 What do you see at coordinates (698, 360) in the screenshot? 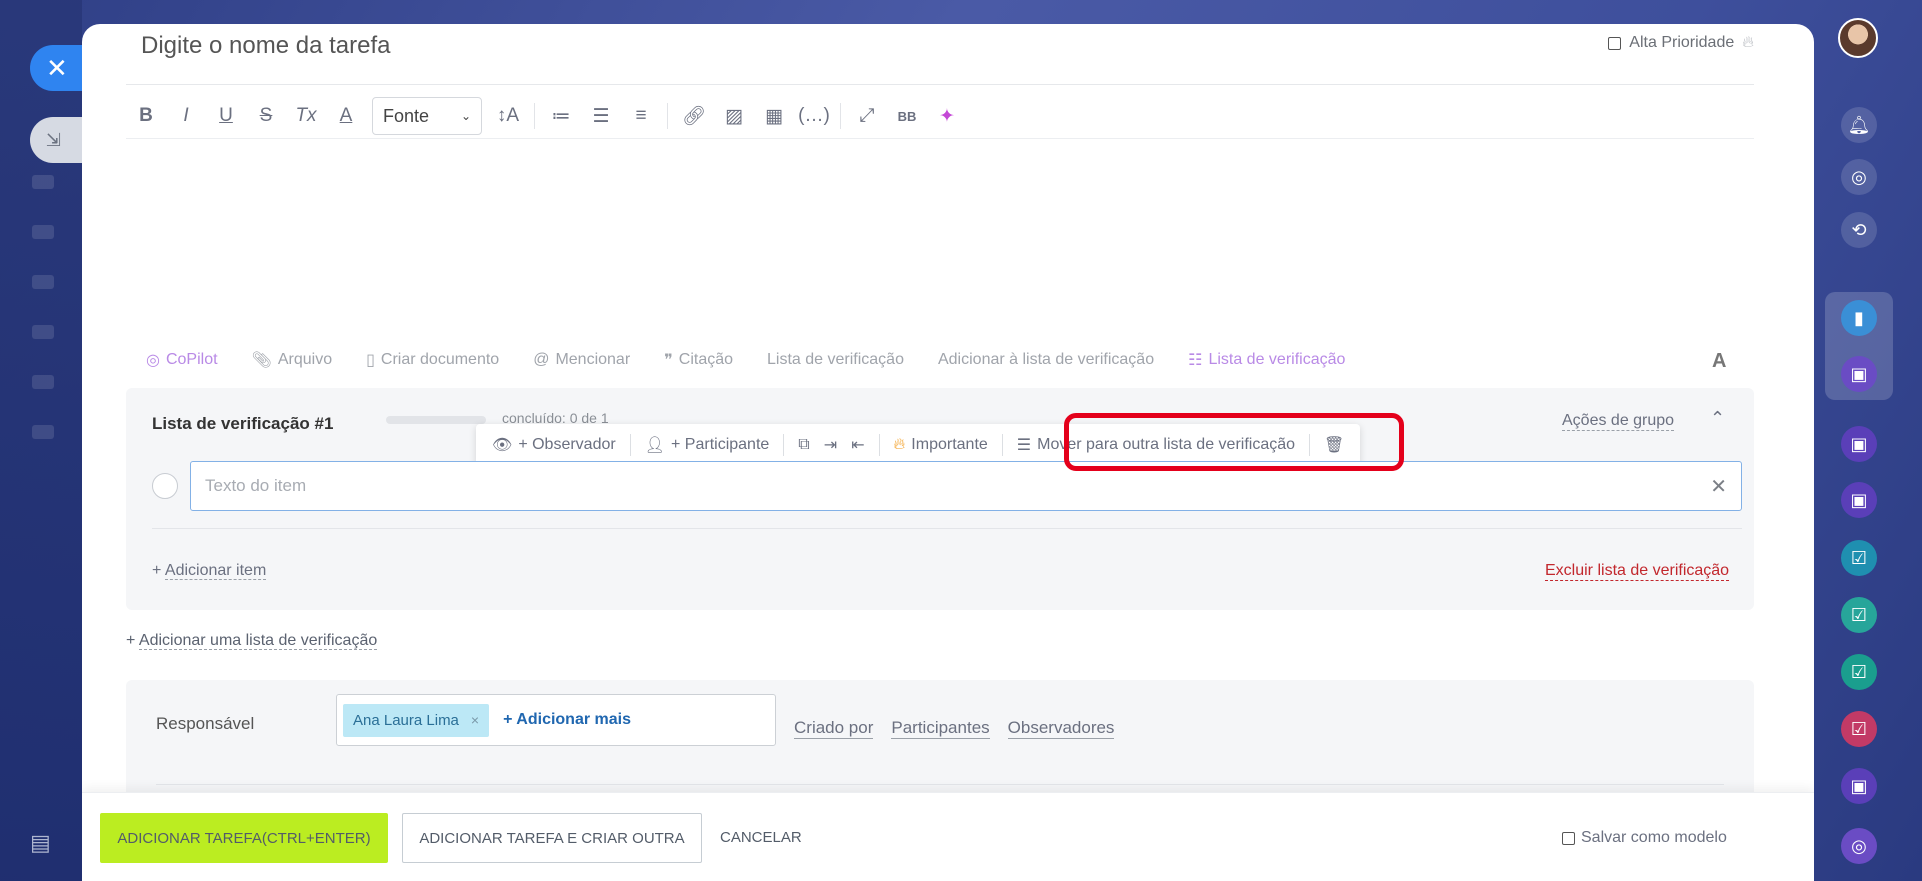
I see `quote-action: ❞ Citação` at bounding box center [698, 360].